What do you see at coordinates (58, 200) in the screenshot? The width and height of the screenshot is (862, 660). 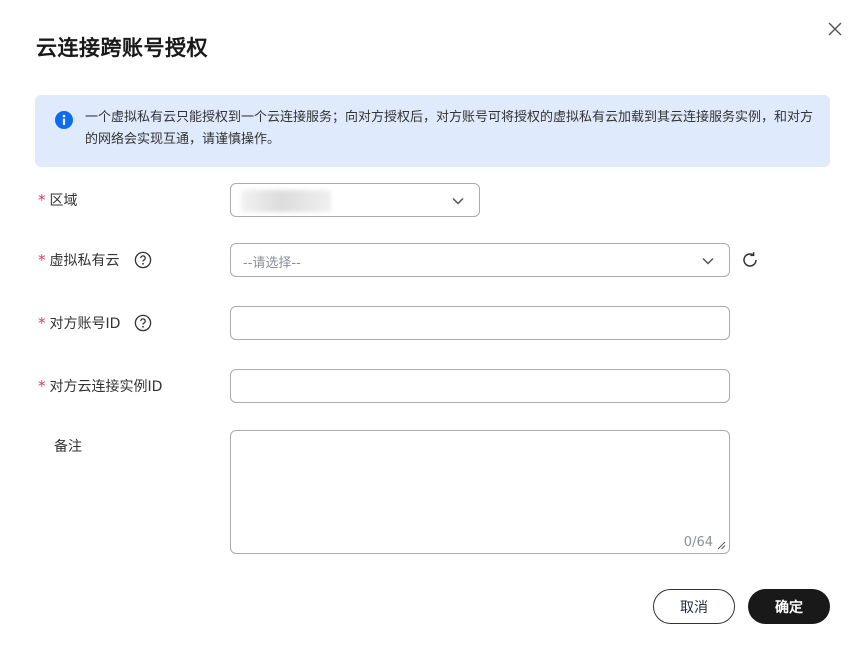 I see `region-label: * 区域` at bounding box center [58, 200].